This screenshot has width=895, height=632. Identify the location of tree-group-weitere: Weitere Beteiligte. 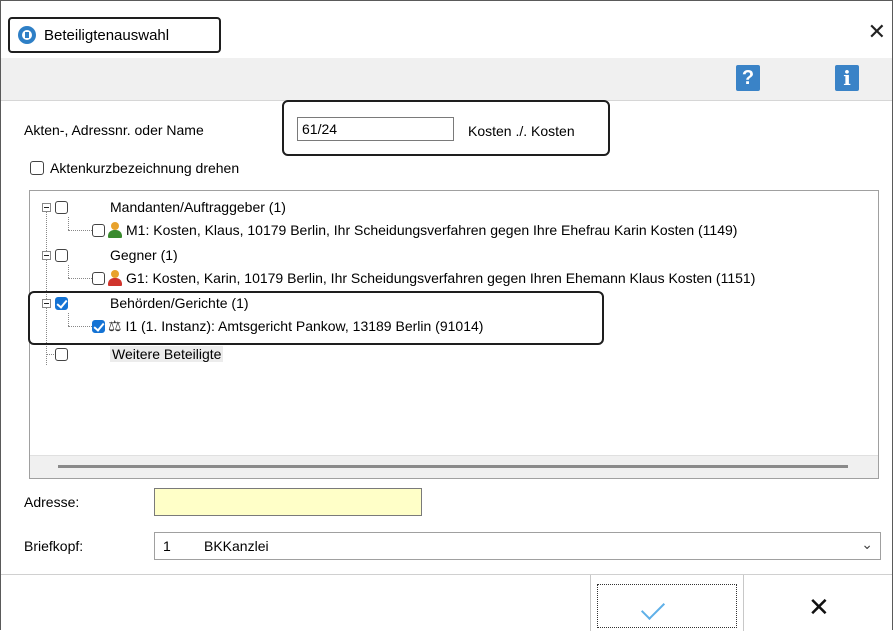
(133, 354).